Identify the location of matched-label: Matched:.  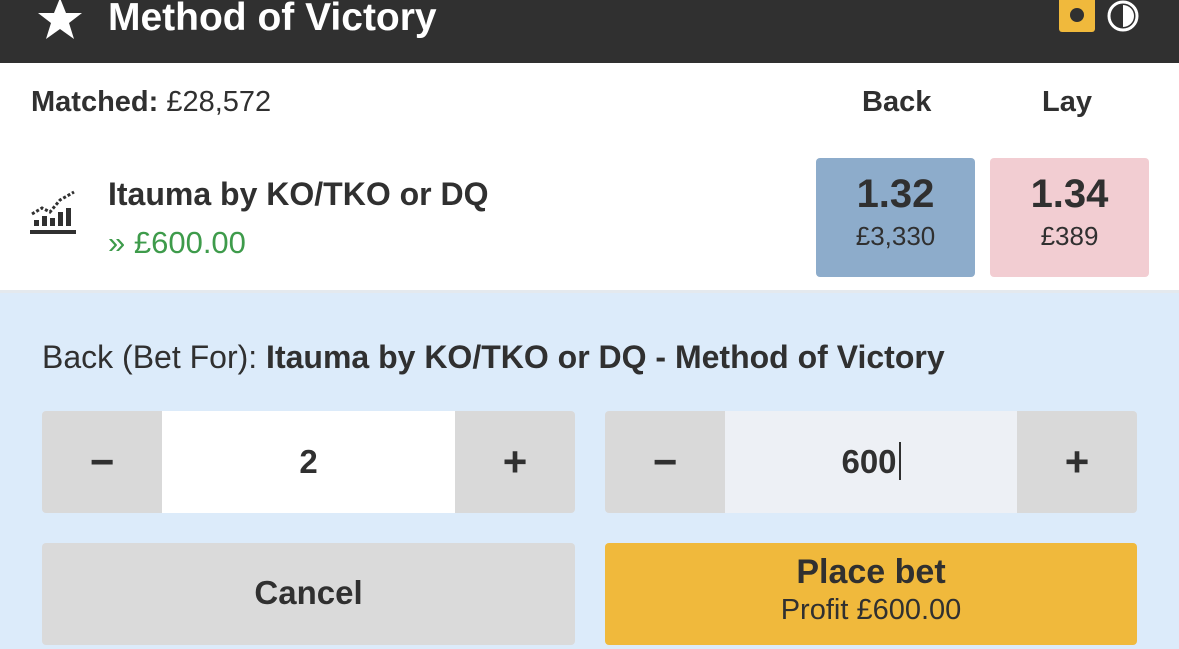
(95, 102).